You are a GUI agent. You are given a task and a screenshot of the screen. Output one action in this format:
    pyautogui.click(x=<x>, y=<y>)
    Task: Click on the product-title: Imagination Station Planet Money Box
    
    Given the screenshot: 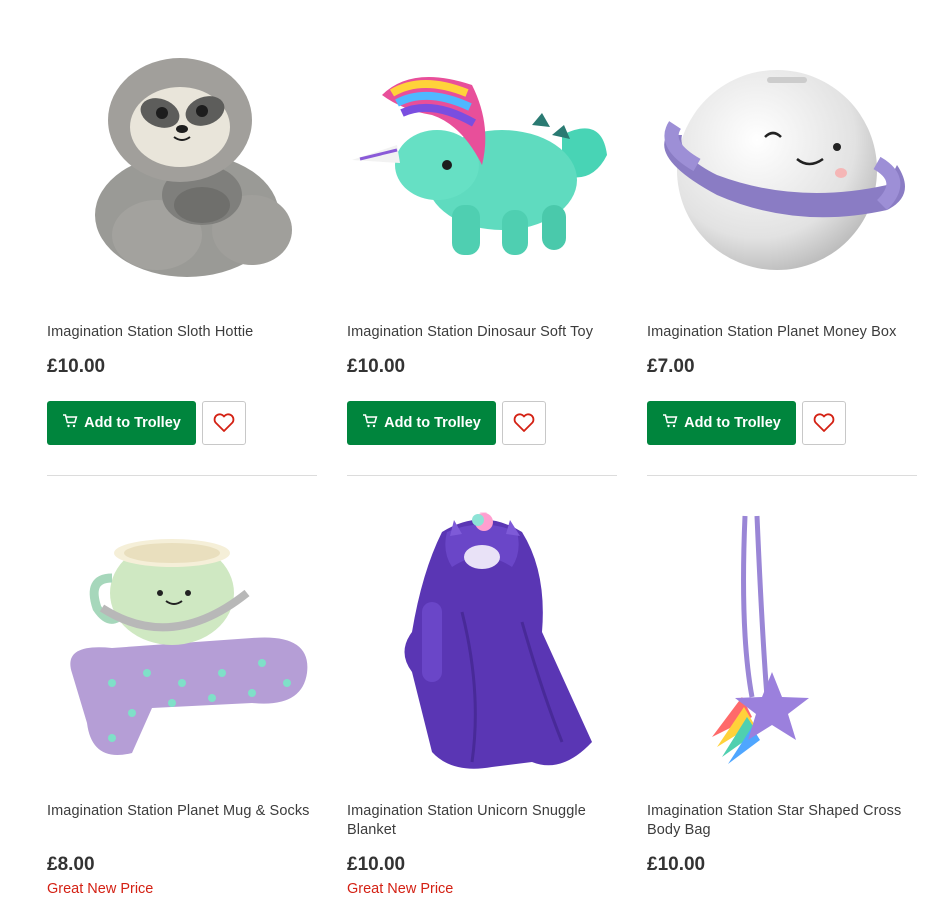 What is the action you would take?
    pyautogui.click(x=782, y=332)
    